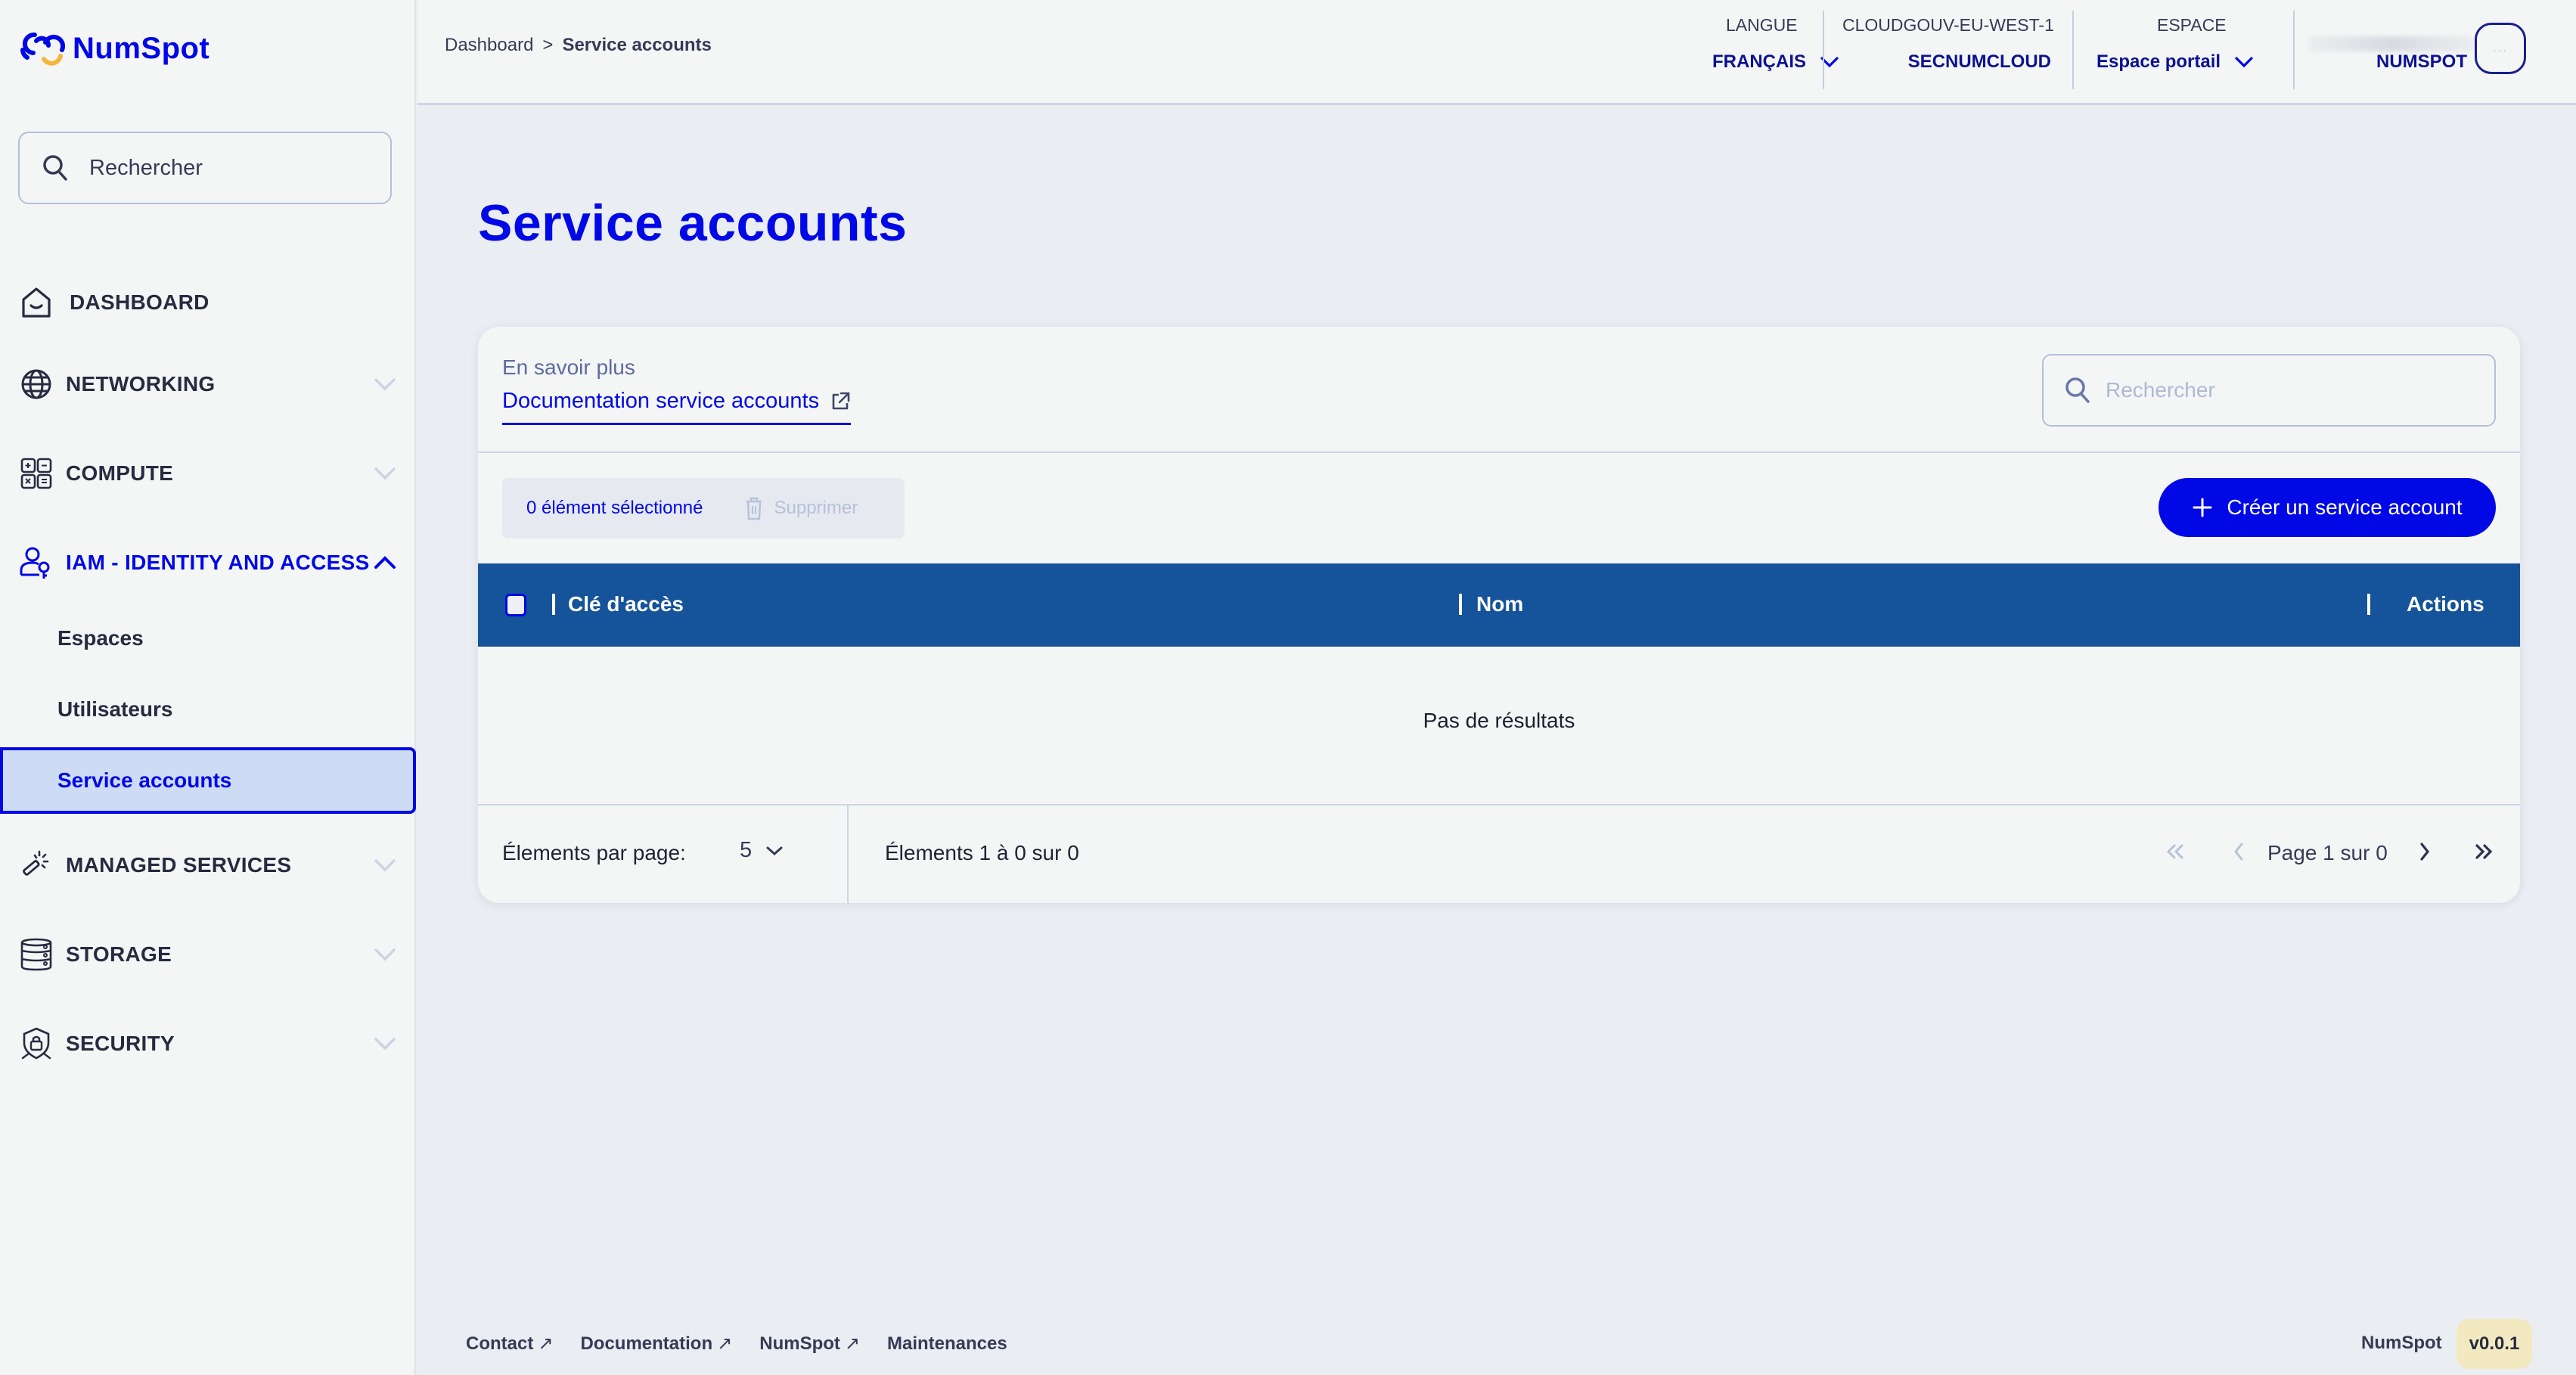 Image resolution: width=2576 pixels, height=1375 pixels. What do you see at coordinates (208, 1043) in the screenshot?
I see `sidebar-item-security: SECURITY` at bounding box center [208, 1043].